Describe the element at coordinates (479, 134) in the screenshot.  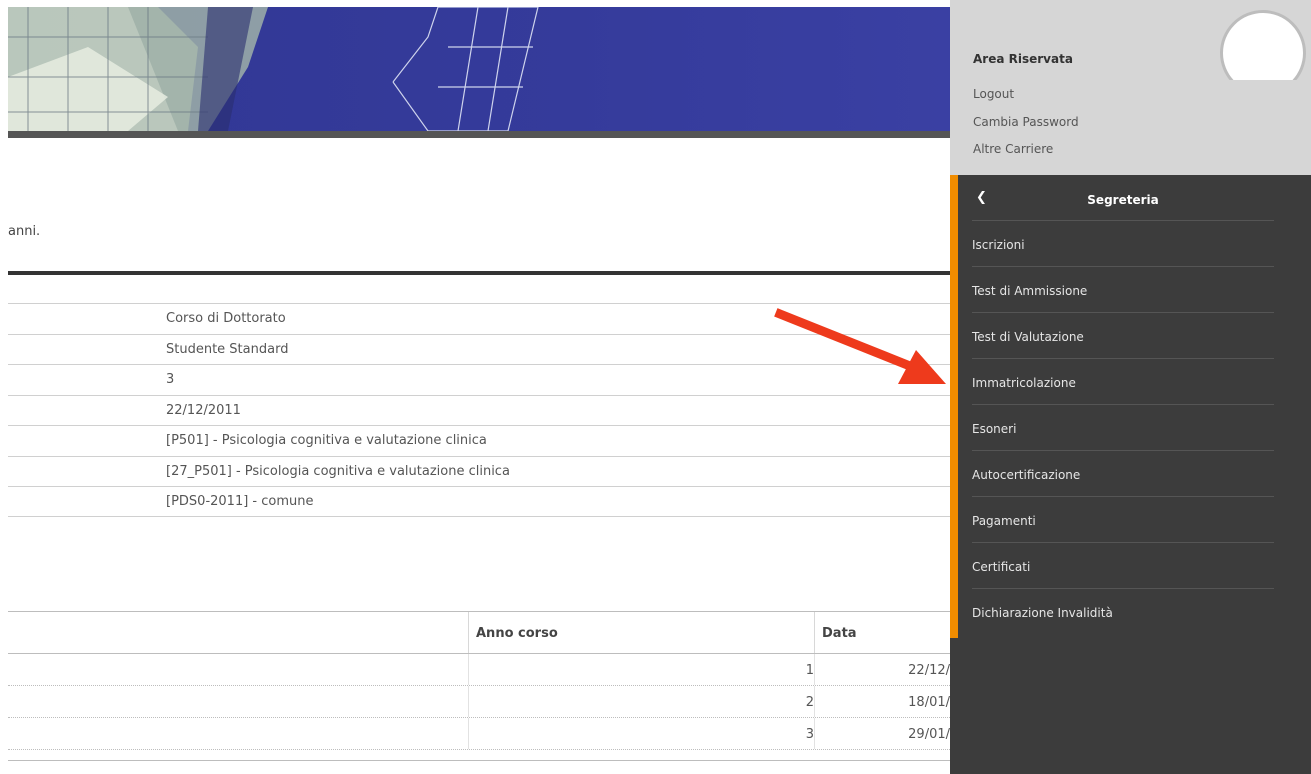
I see `banner-divider` at that location.